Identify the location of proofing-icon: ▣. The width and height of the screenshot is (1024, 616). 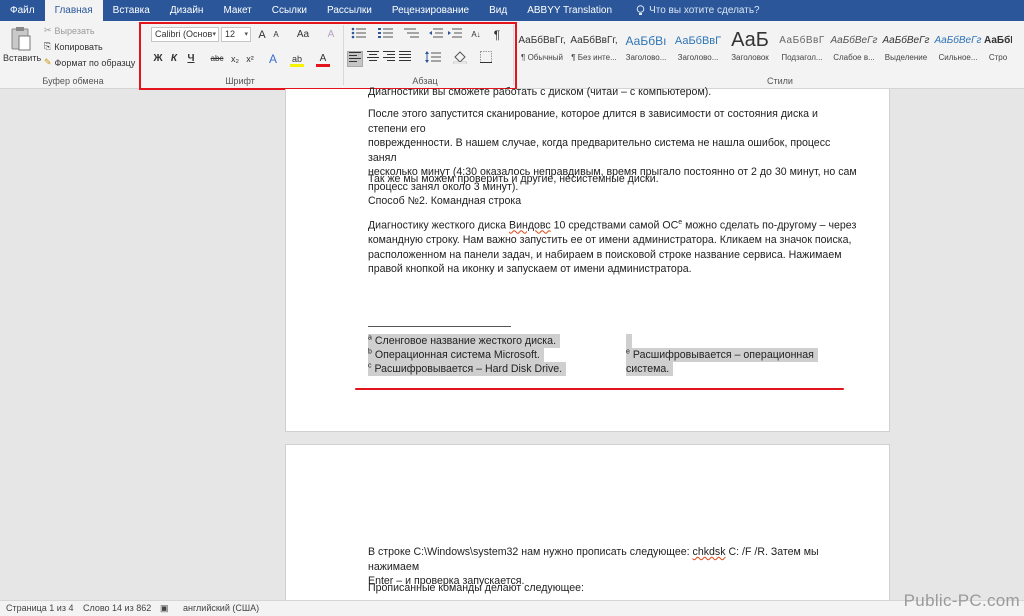
(164, 608).